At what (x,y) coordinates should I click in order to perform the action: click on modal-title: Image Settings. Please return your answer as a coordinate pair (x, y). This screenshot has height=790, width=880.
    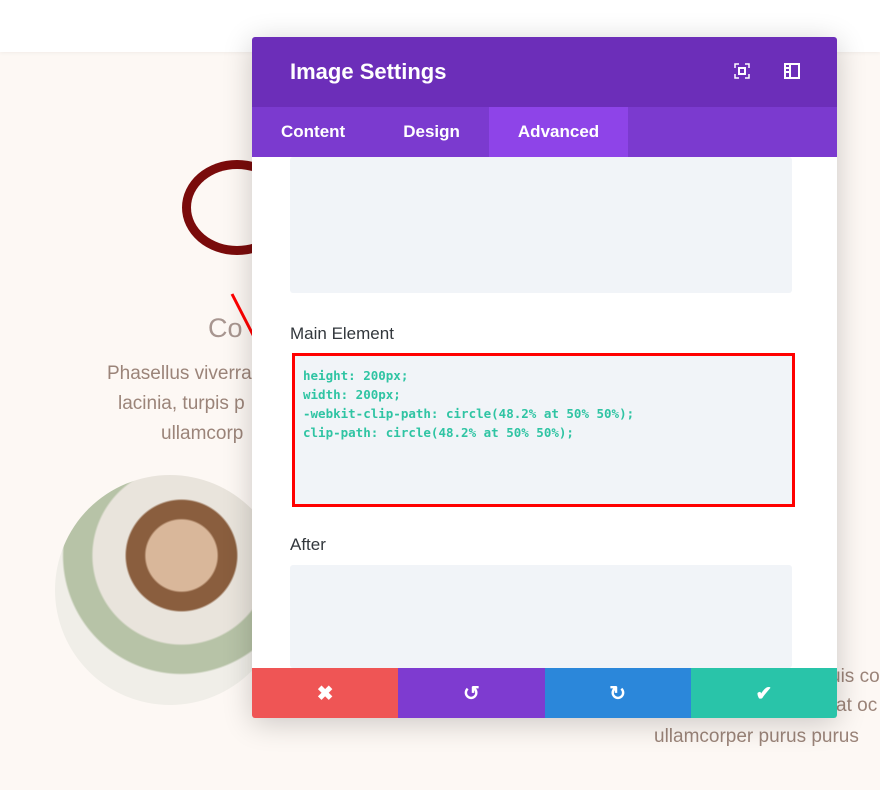
    Looking at the image, I should click on (368, 71).